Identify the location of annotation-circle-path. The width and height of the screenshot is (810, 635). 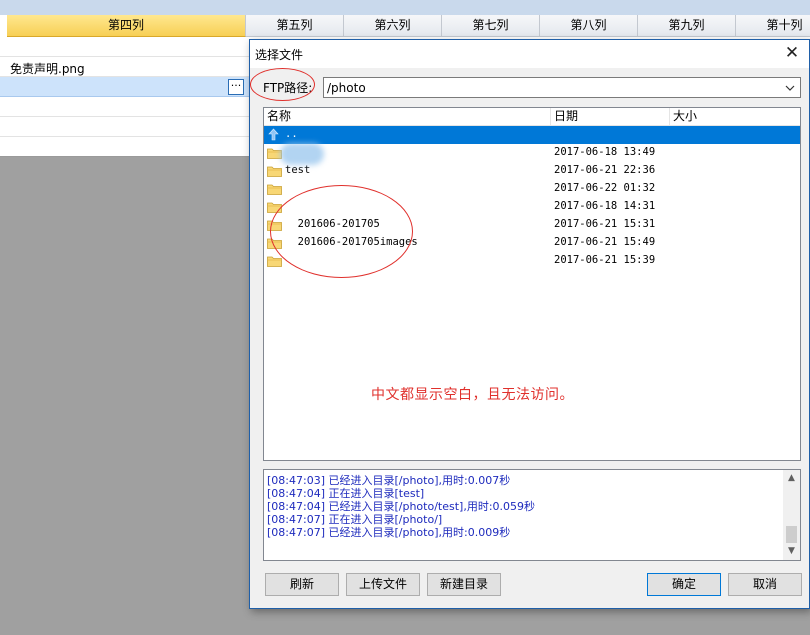
(282, 84).